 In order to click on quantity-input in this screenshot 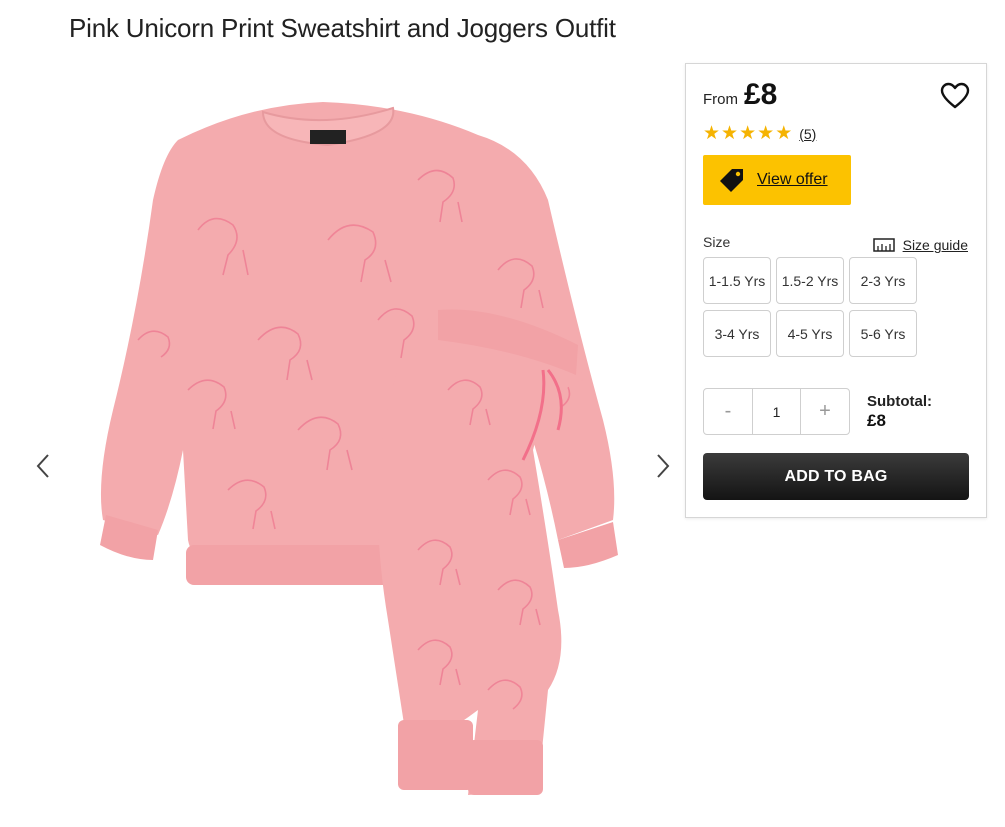, I will do `click(776, 411)`.